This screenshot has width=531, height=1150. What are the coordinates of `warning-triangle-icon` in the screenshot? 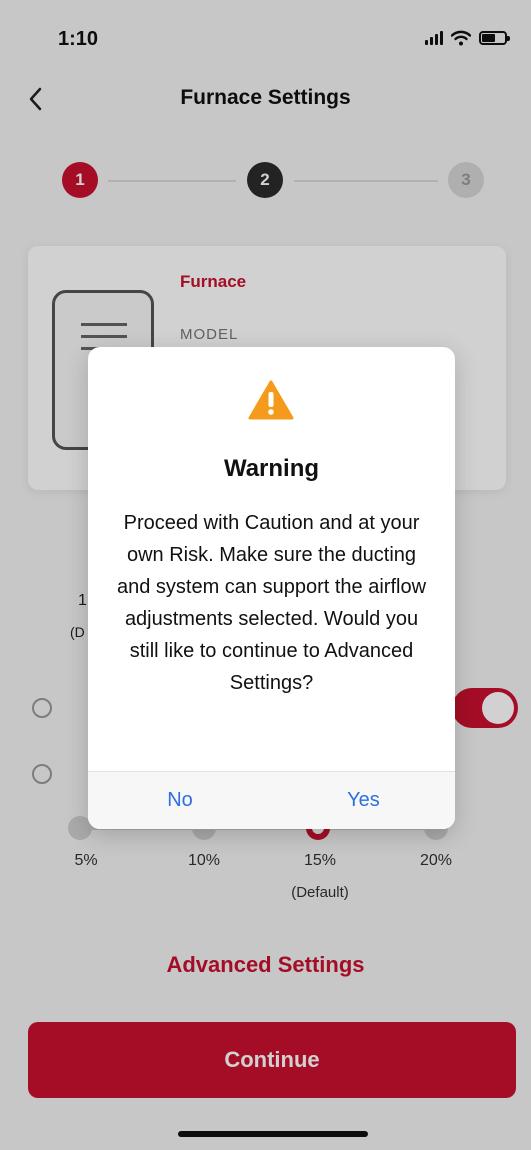 It's located at (271, 400).